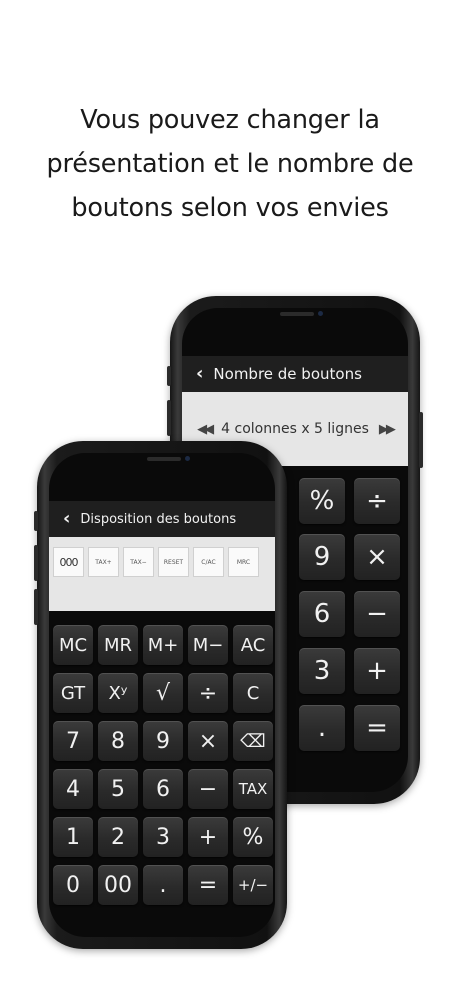  Describe the element at coordinates (387, 429) in the screenshot. I see `double-right-arrow-icon: ▶▶` at that location.